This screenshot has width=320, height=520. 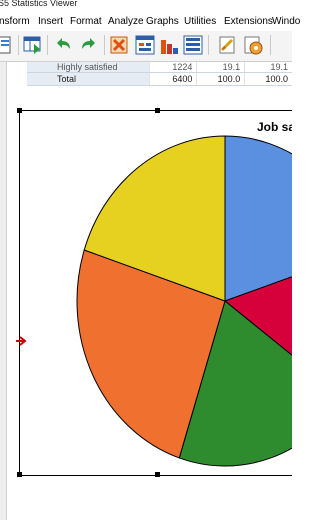 What do you see at coordinates (220, 67) in the screenshot?
I see `percent-cell: 19.1` at bounding box center [220, 67].